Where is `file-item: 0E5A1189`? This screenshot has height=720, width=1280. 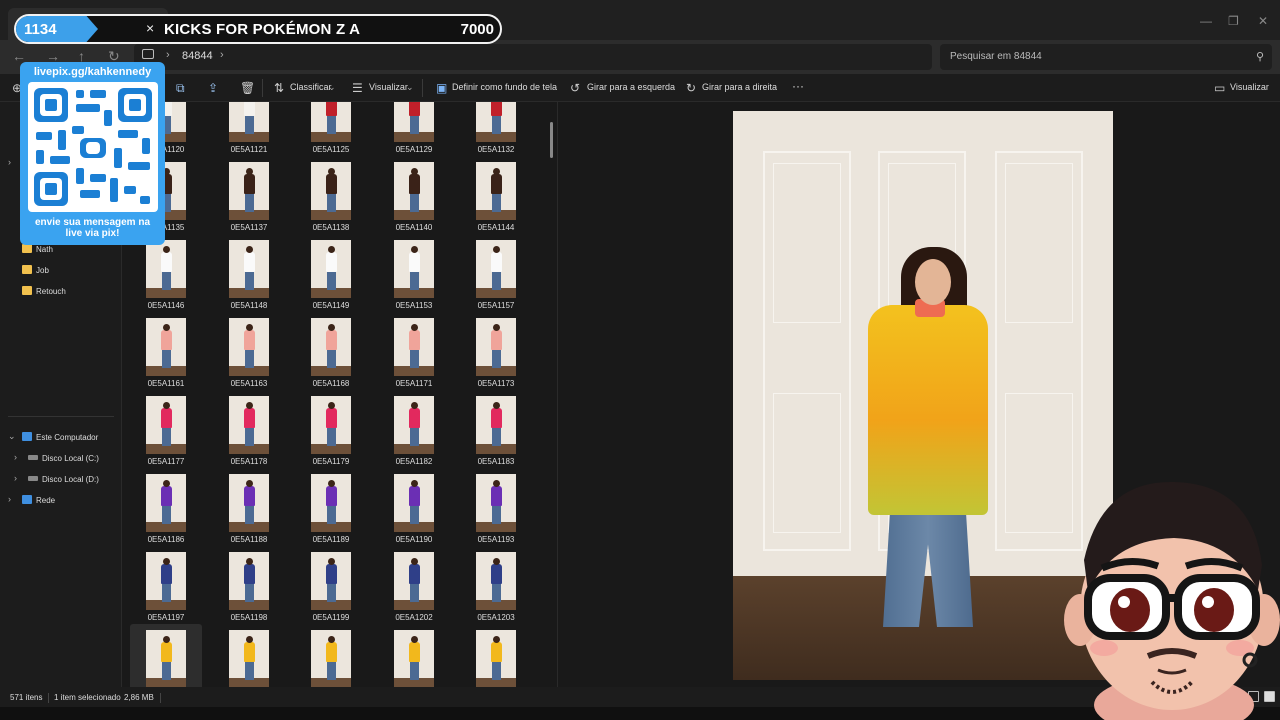
file-item: 0E5A1189 is located at coordinates (331, 507).